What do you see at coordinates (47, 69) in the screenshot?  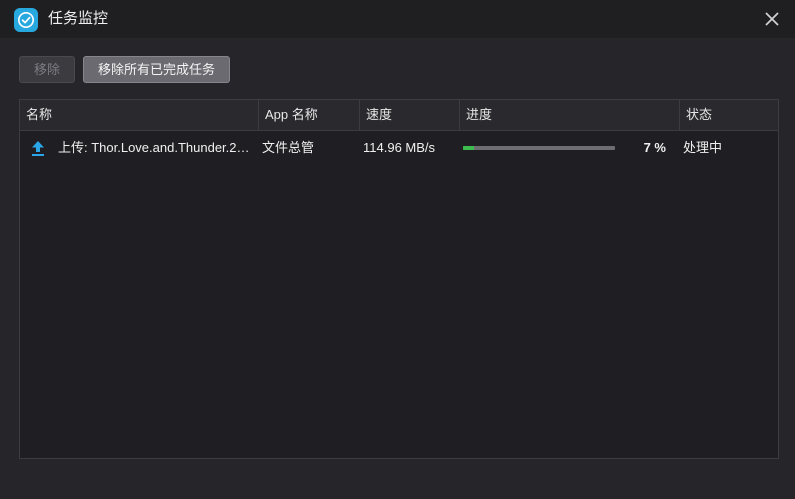 I see `remove-button: 移除` at bounding box center [47, 69].